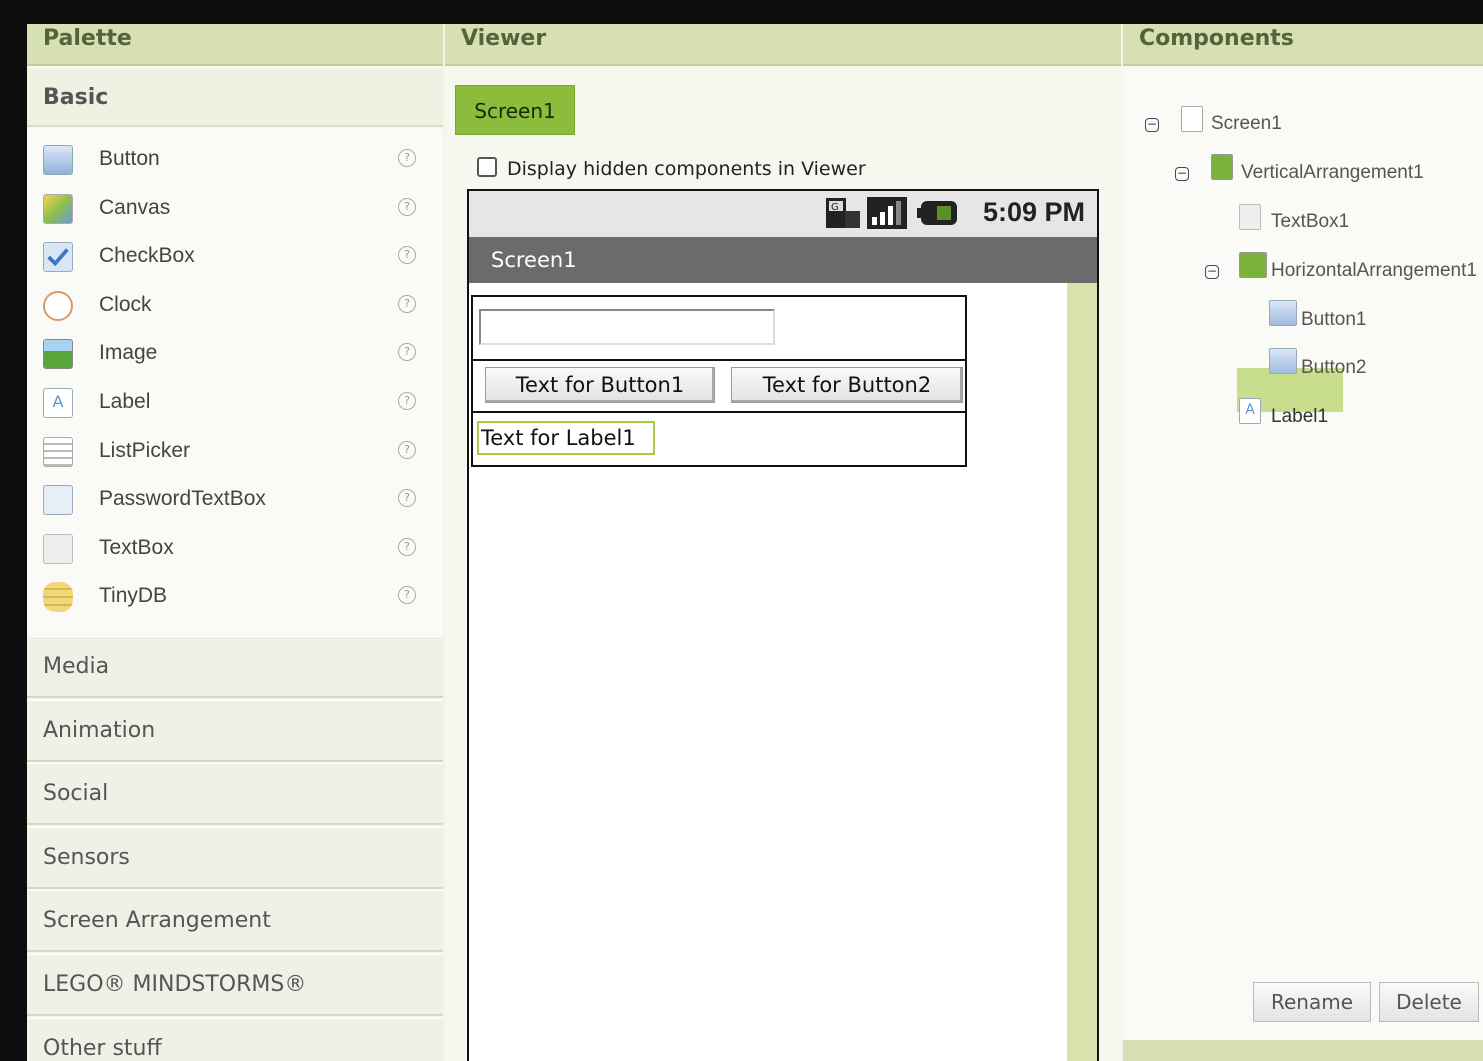 The height and width of the screenshot is (1061, 1483). Describe the element at coordinates (1303, 1050) in the screenshot. I see `properties-header-strip` at that location.